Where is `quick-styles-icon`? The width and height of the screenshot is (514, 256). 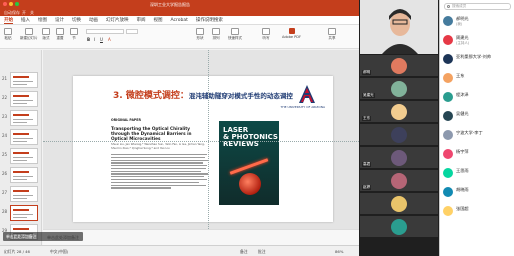 quick-styles-icon is located at coordinates (235, 31).